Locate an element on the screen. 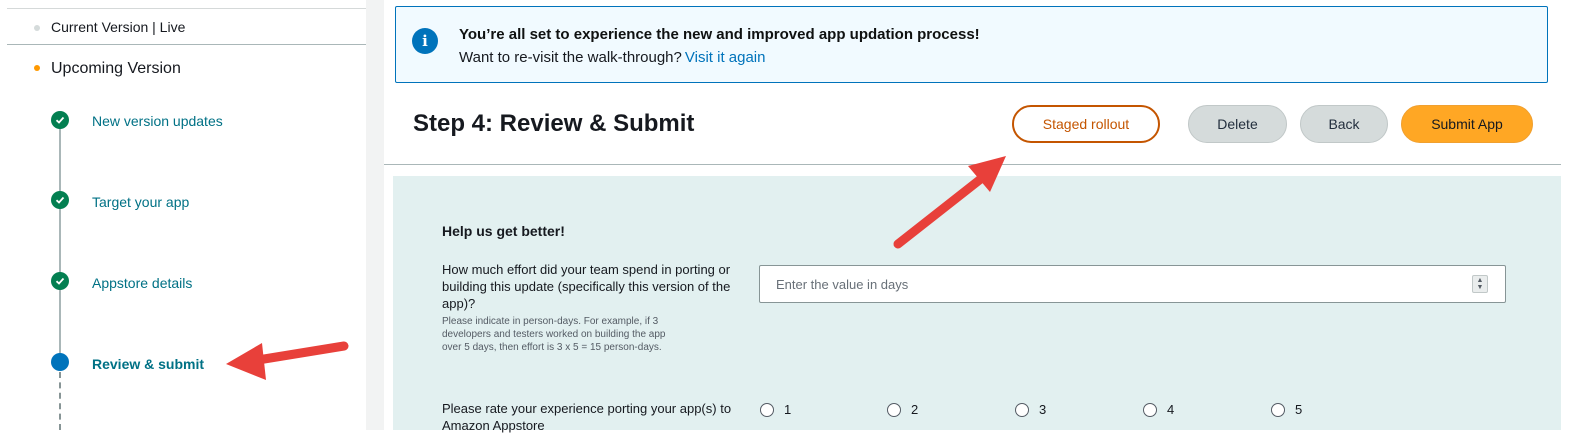  staged-rollout-button: Staged rollout is located at coordinates (1086, 124).